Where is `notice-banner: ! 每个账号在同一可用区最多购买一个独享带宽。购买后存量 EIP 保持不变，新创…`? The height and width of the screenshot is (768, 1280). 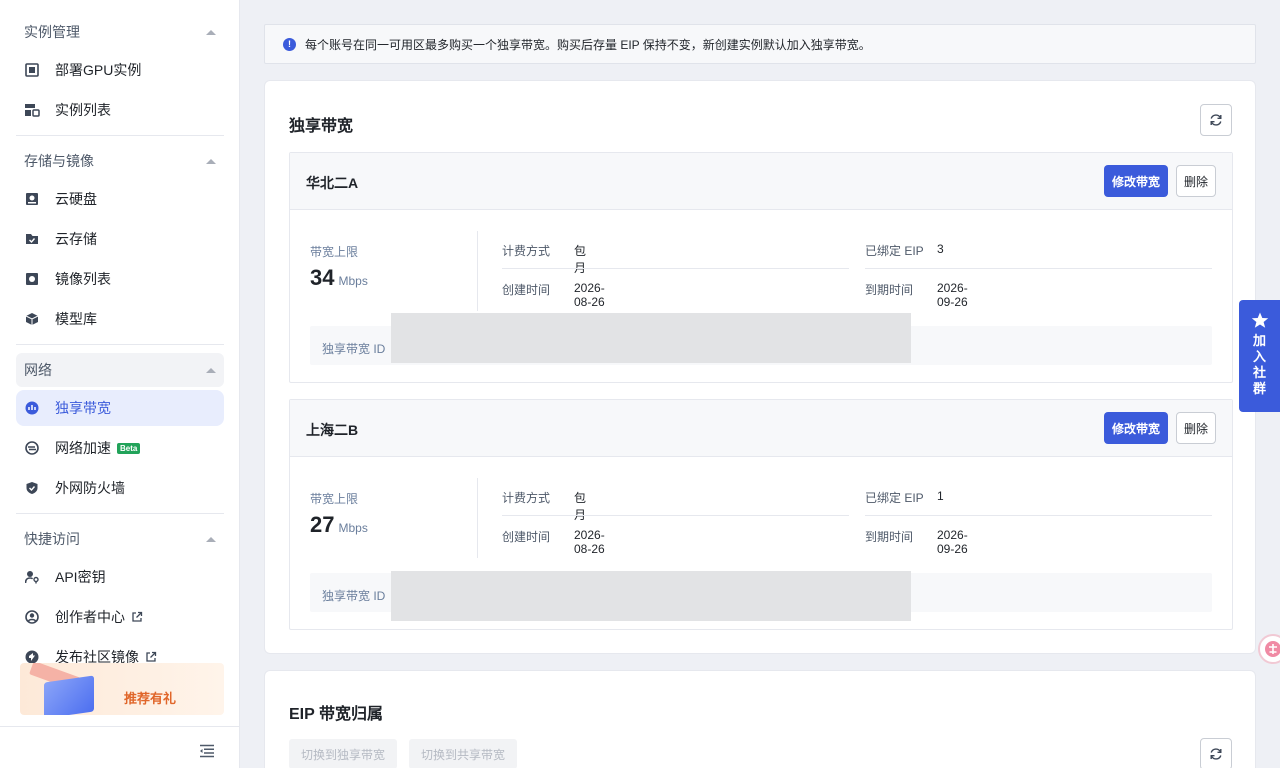
notice-banner: ! 每个账号在同一可用区最多购买一个独享带宽。购买后存量 EIP 保持不变，新创… is located at coordinates (760, 44).